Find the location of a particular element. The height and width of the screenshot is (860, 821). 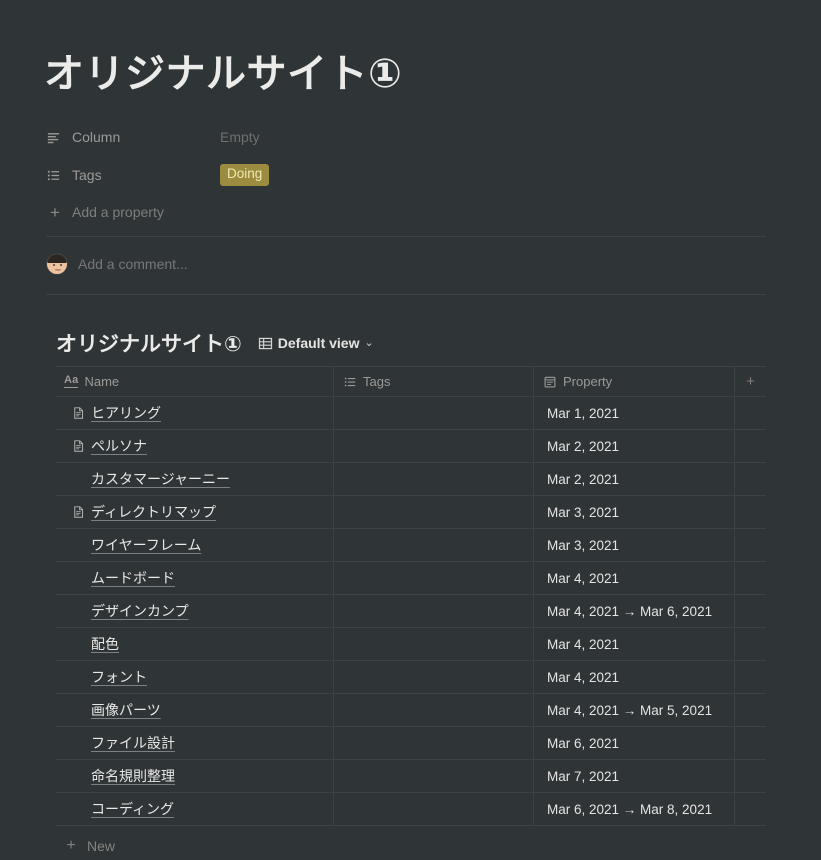

cell-property-value: Mar 4, 2021 is located at coordinates (583, 644).